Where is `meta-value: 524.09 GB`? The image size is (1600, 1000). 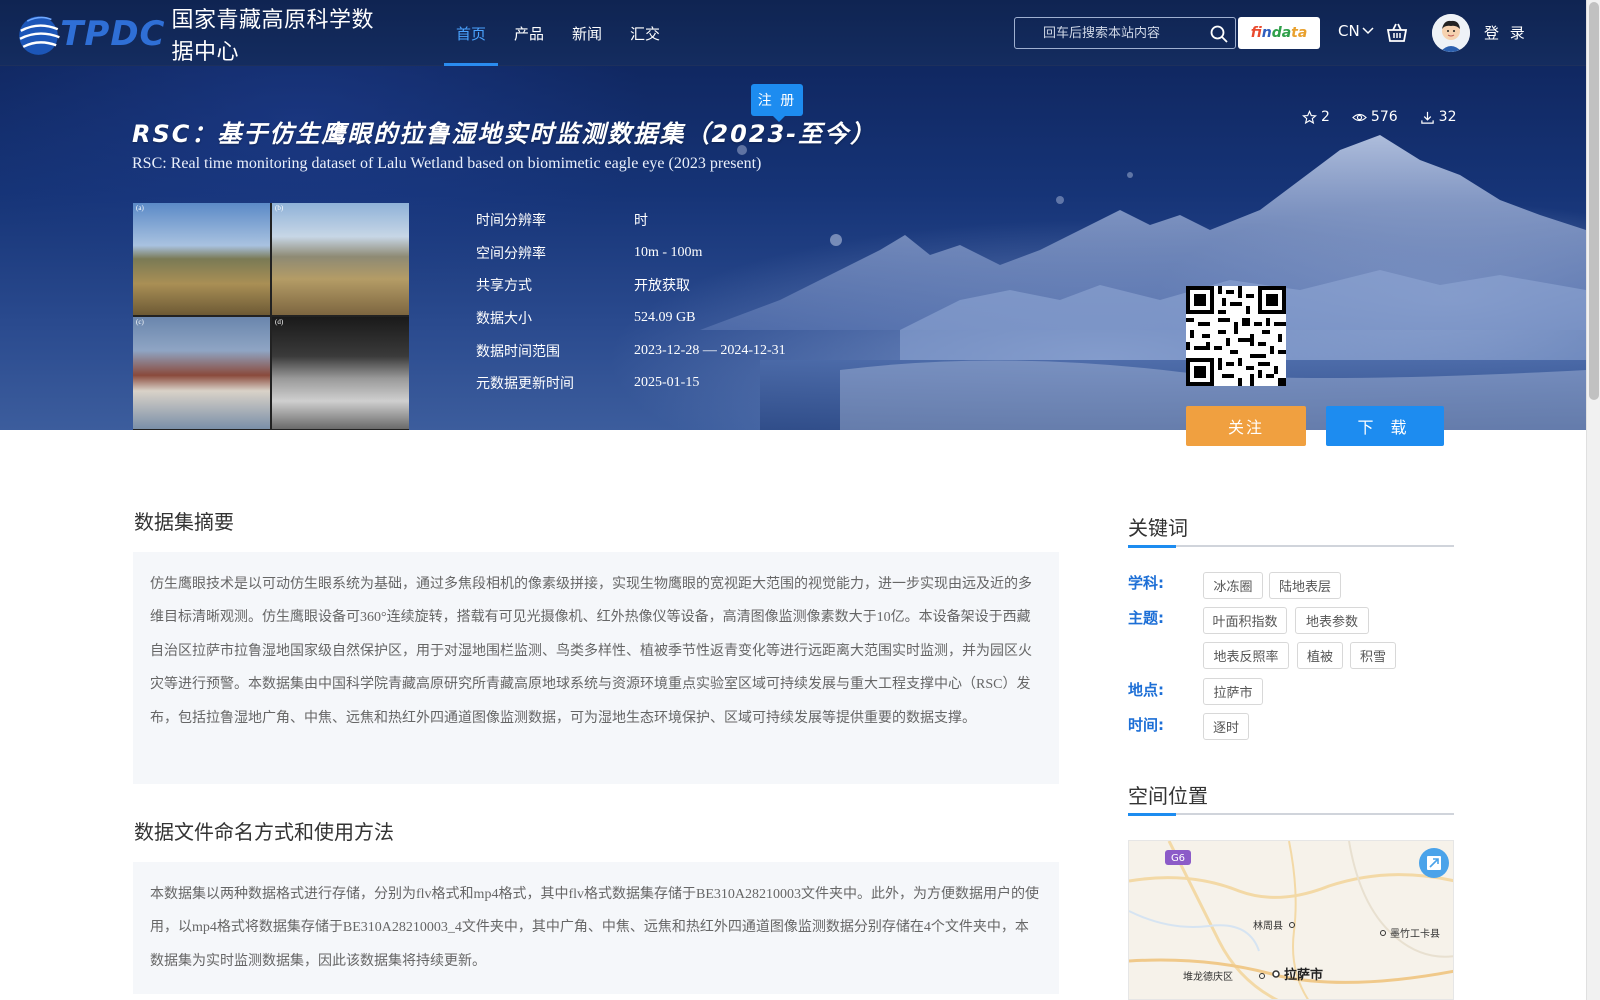
meta-value: 524.09 GB is located at coordinates (665, 318).